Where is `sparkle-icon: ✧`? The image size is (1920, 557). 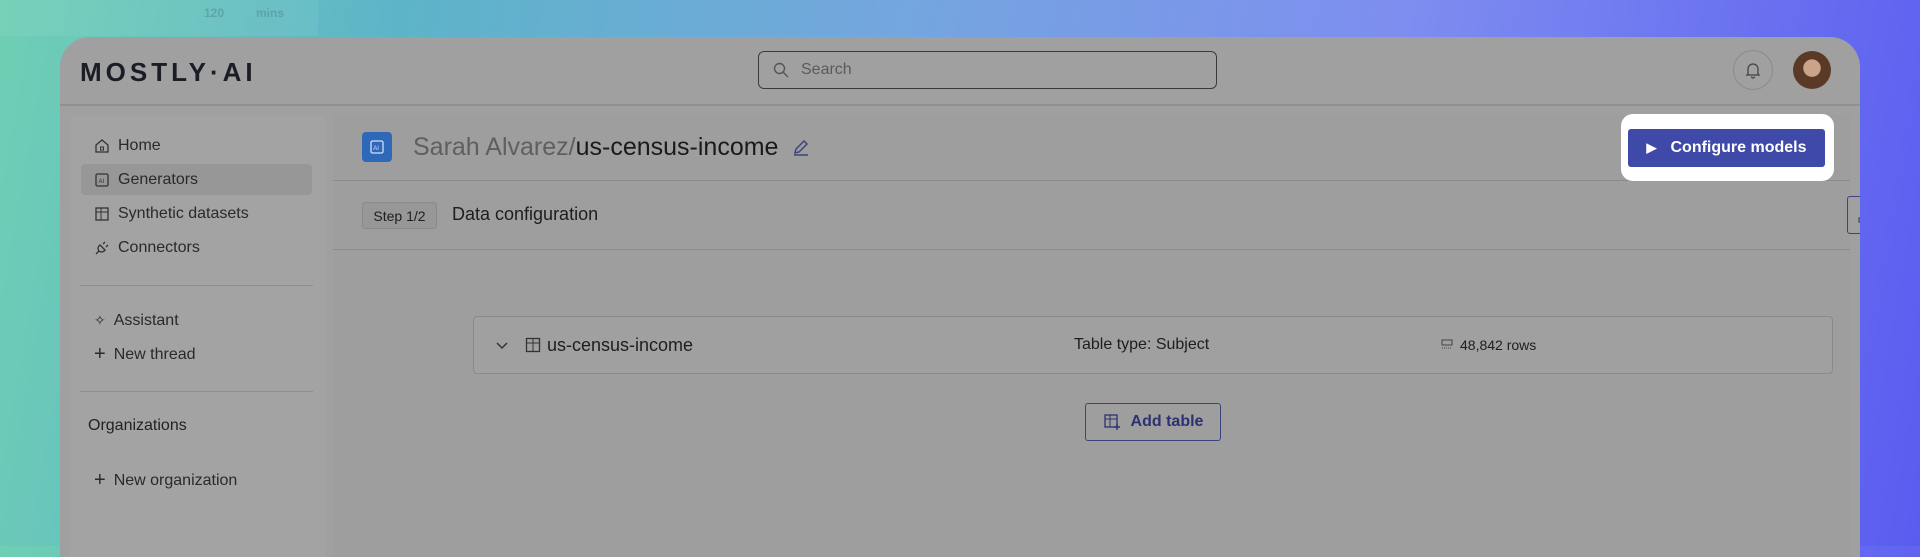 sparkle-icon: ✧ is located at coordinates (100, 320).